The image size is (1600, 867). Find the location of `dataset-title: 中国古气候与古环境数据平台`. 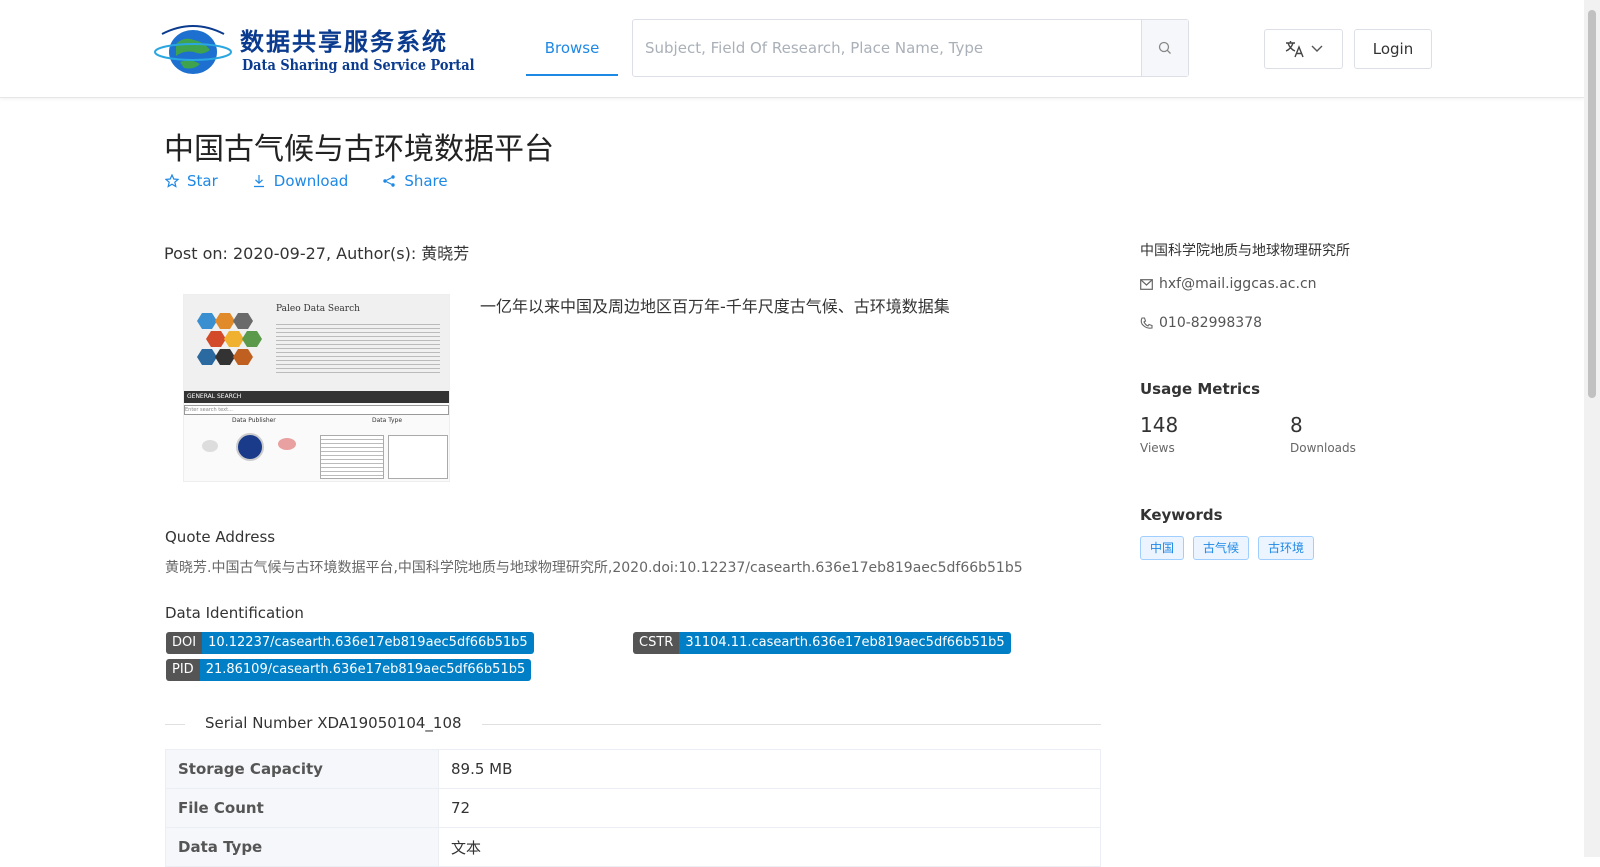

dataset-title: 中国古气候与古环境数据平台 is located at coordinates (359, 149).